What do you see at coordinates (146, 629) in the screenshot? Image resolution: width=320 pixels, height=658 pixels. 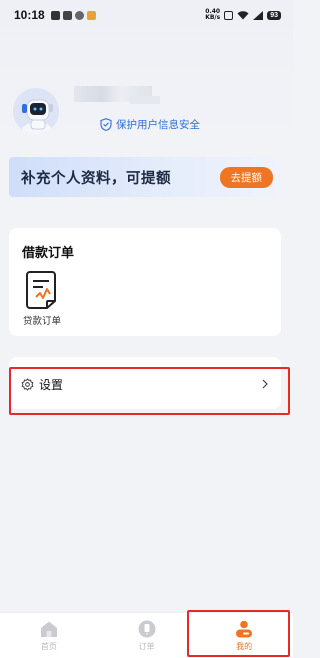 I see `order-icon` at bounding box center [146, 629].